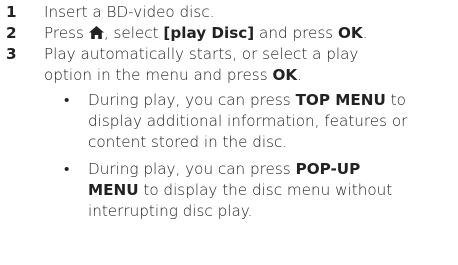 The height and width of the screenshot is (265, 458). Describe the element at coordinates (129, 12) in the screenshot. I see `step-1-text: Insert a BD-video disc.` at that location.